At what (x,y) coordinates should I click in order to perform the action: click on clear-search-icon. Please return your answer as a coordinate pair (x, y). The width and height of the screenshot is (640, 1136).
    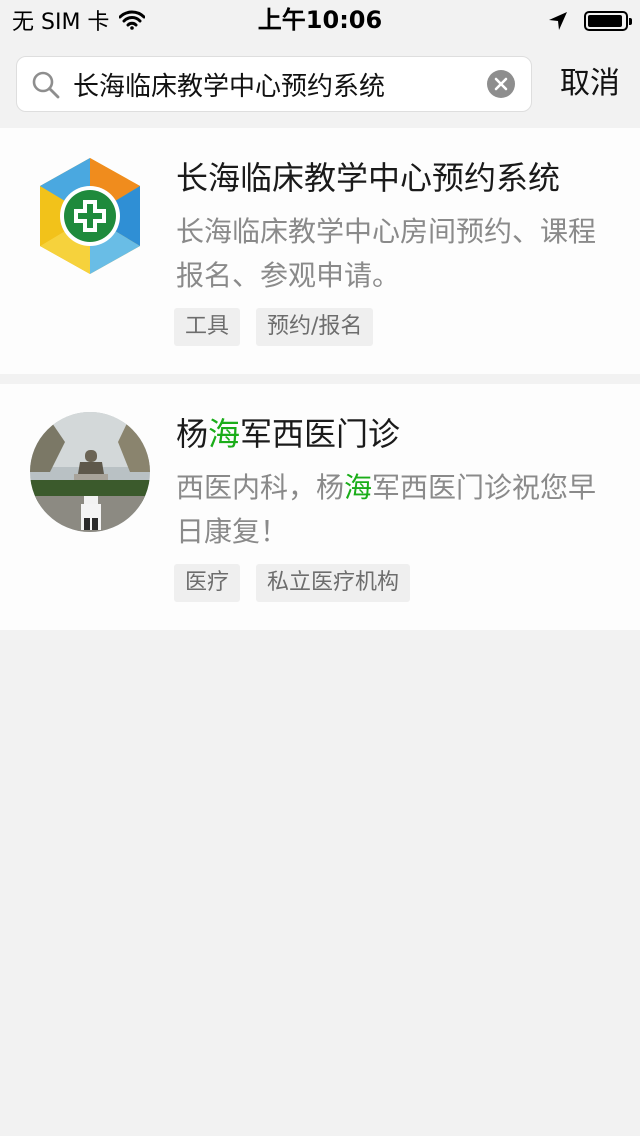
    Looking at the image, I should click on (501, 84).